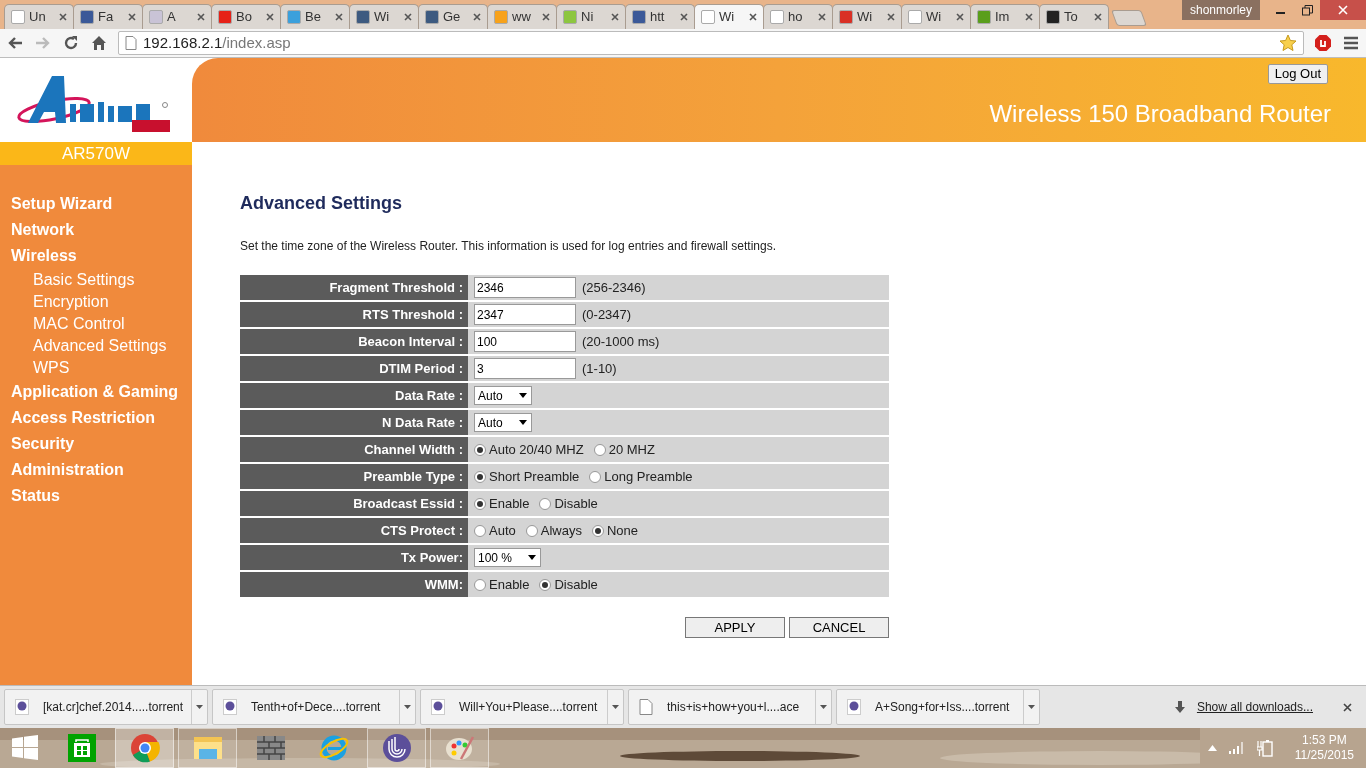  What do you see at coordinates (71, 43) in the screenshot?
I see `reload-icon` at bounding box center [71, 43].